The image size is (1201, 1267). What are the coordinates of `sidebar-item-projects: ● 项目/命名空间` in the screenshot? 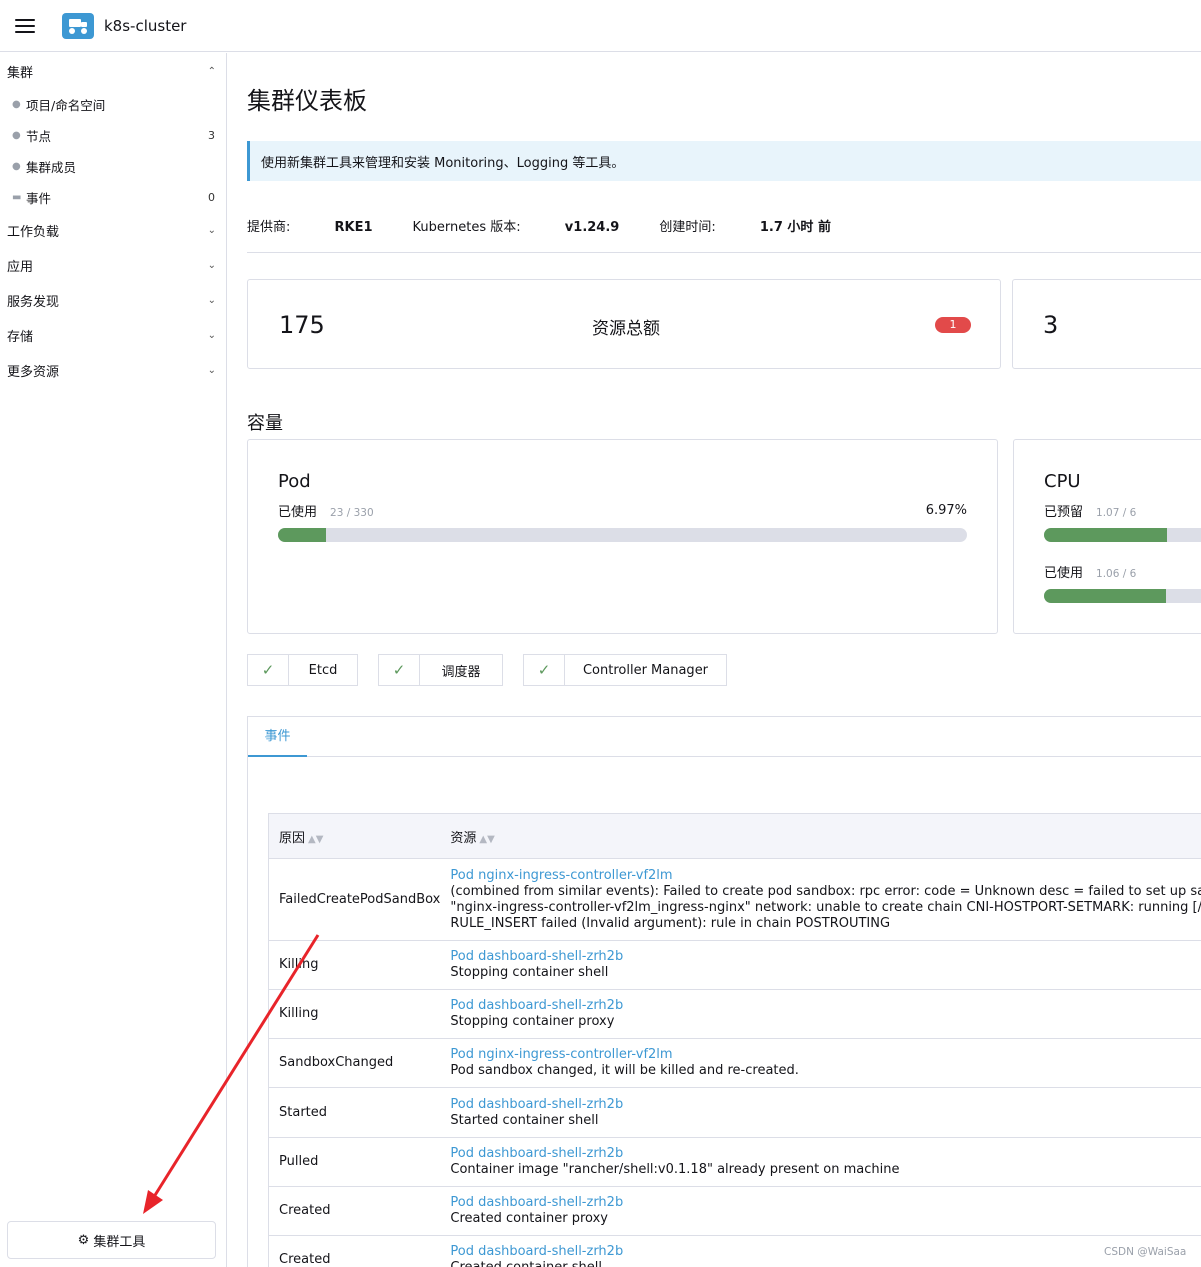 It's located at (113, 104).